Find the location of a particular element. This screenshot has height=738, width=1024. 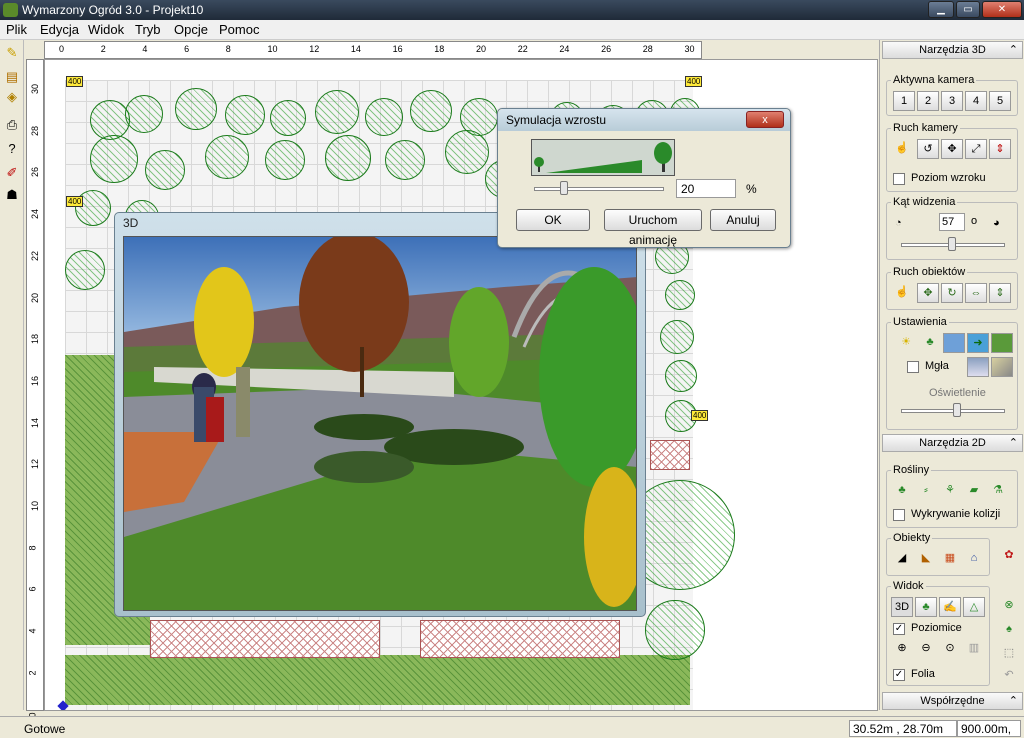

ruler-tick-label: 4 is located at coordinates (145, 49).